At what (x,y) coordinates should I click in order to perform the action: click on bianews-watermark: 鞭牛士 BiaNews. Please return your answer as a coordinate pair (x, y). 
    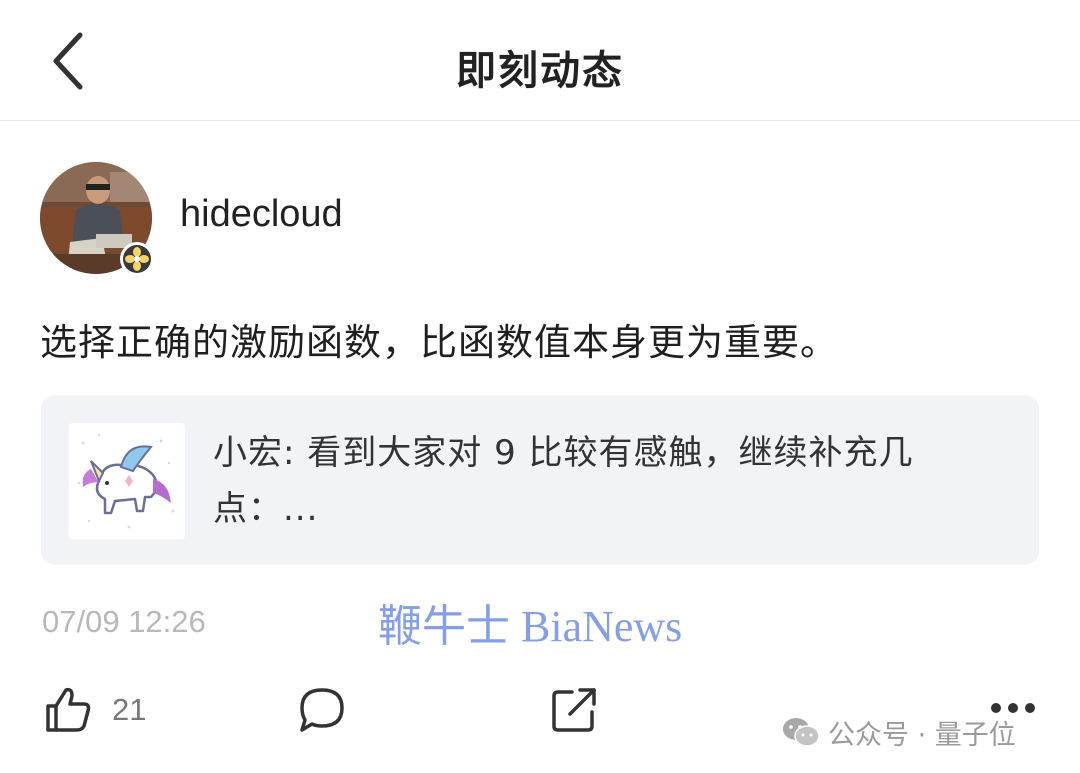
    Looking at the image, I should click on (530, 626).